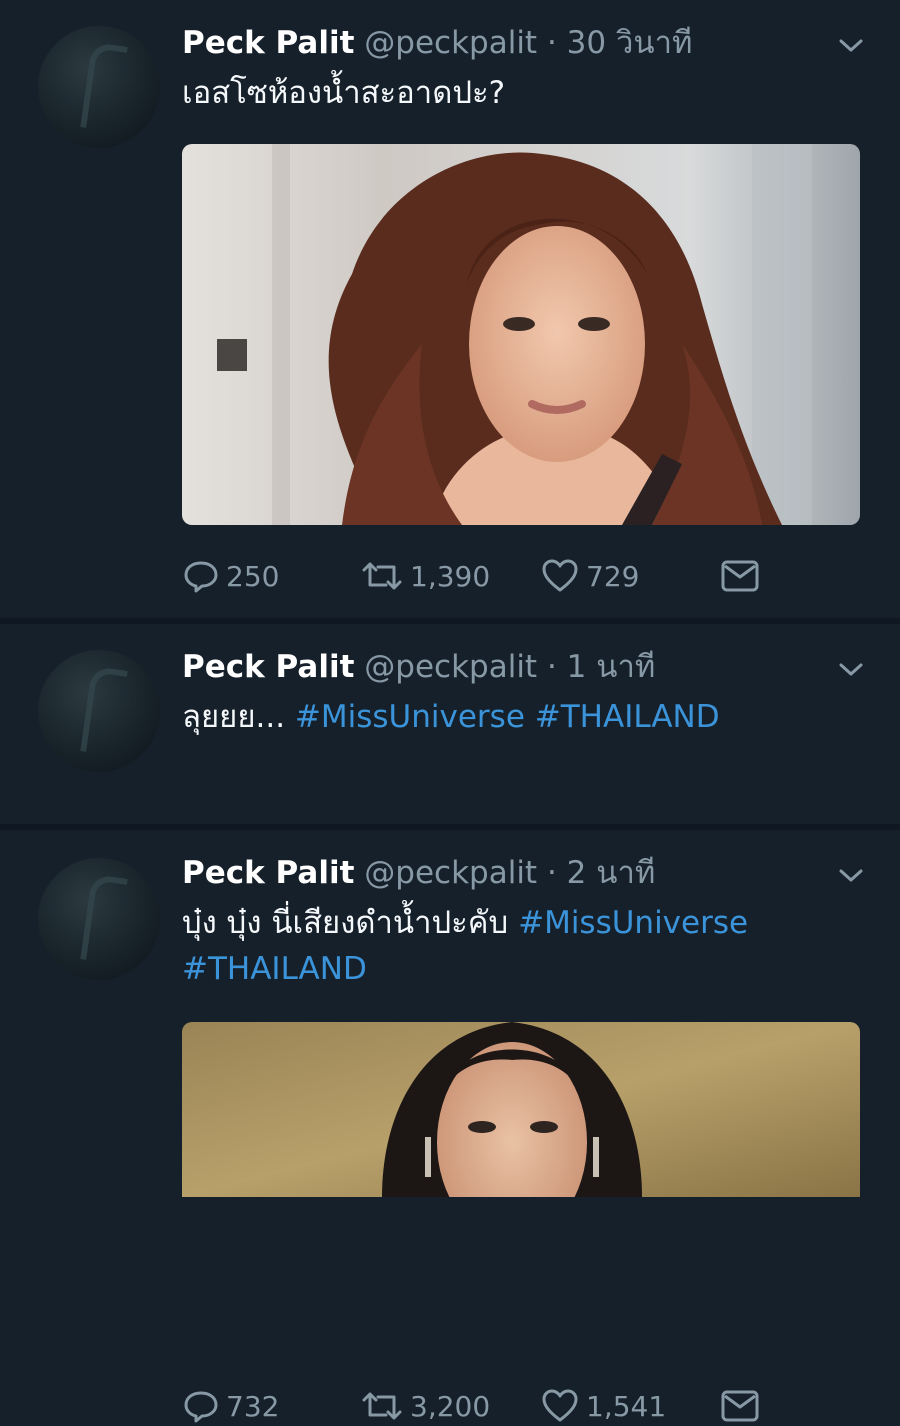 This screenshot has height=1426, width=900. I want to click on retweet-button: 3,200, so click(425, 1406).